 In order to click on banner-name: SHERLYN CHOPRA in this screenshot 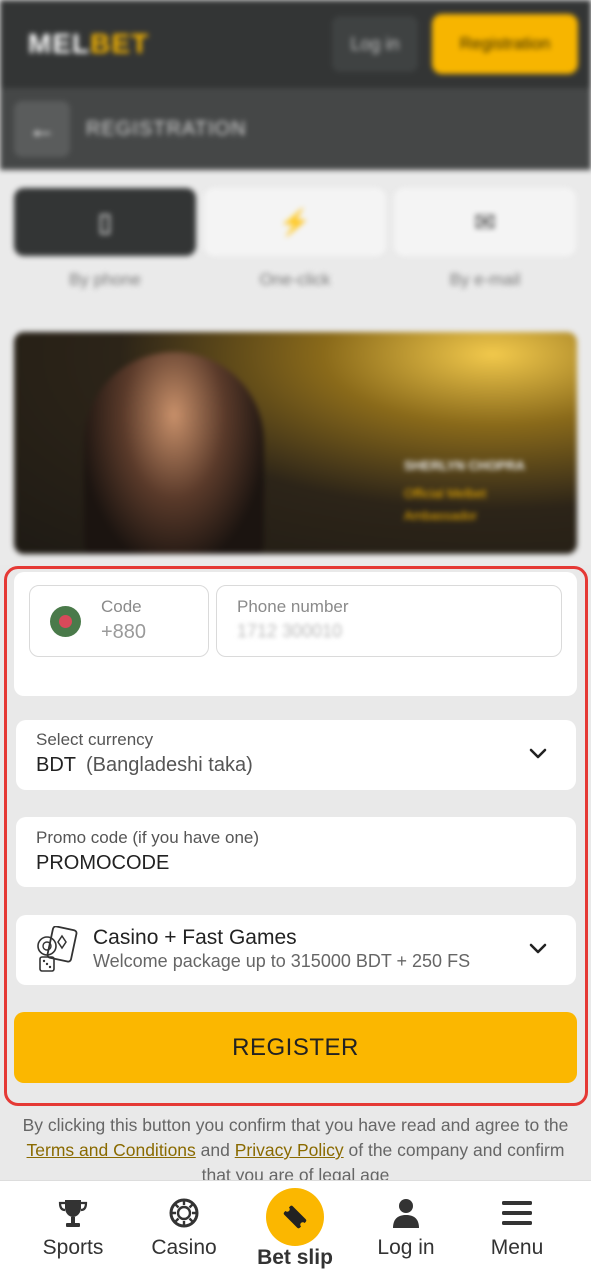, I will do `click(464, 465)`.